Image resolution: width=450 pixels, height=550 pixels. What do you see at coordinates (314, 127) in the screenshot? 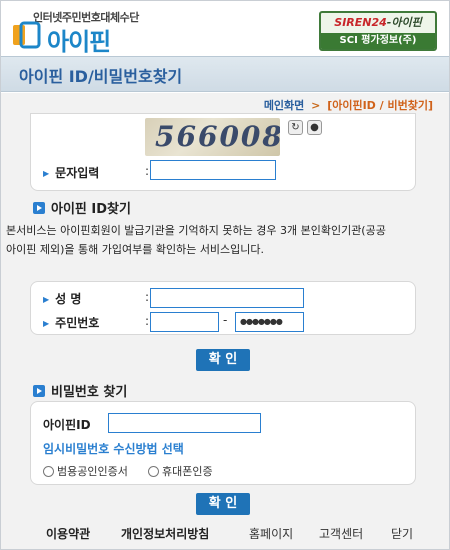
I see `audio-icon: ●` at bounding box center [314, 127].